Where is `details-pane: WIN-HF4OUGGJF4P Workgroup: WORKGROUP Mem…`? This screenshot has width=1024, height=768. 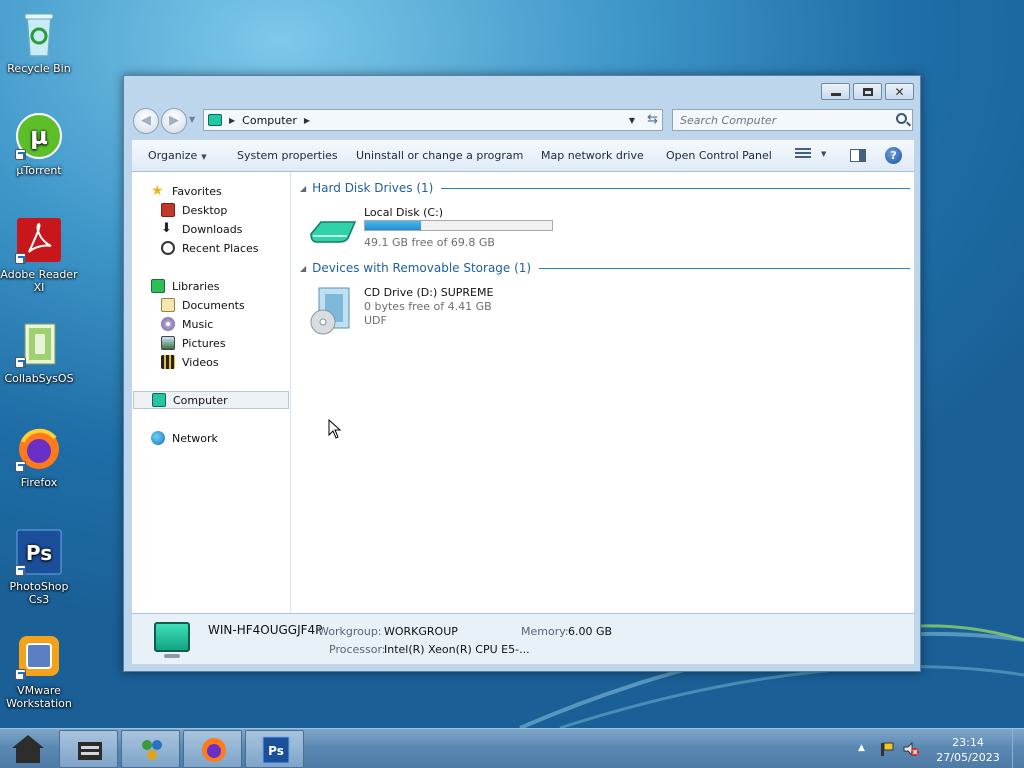 details-pane: WIN-HF4OUGGJF4P Workgroup: WORKGROUP Mem… is located at coordinates (523, 639).